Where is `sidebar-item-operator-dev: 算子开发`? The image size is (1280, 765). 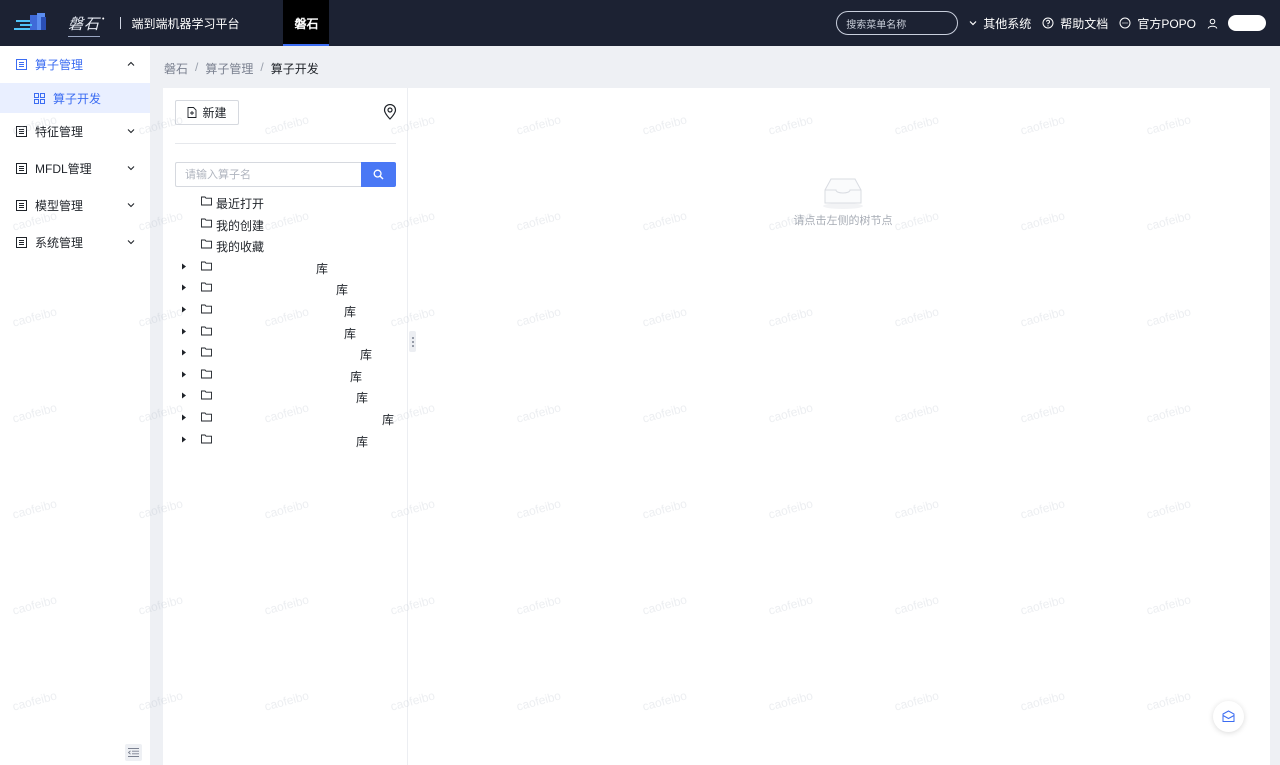
sidebar-item-operator-dev: 算子开发 is located at coordinates (75, 98).